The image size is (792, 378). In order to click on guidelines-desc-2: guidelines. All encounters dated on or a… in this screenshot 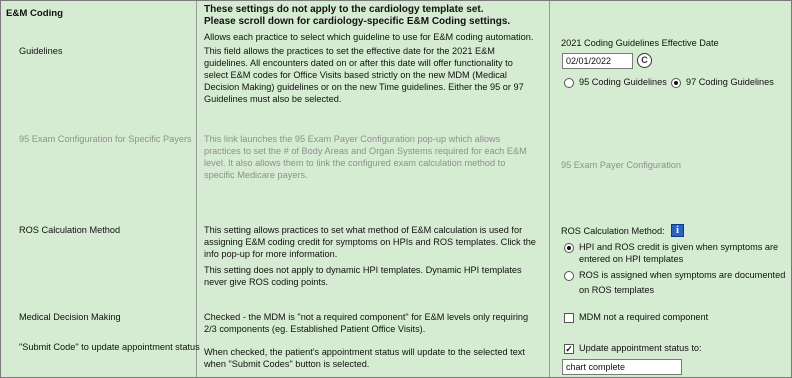, I will do `click(358, 63)`.